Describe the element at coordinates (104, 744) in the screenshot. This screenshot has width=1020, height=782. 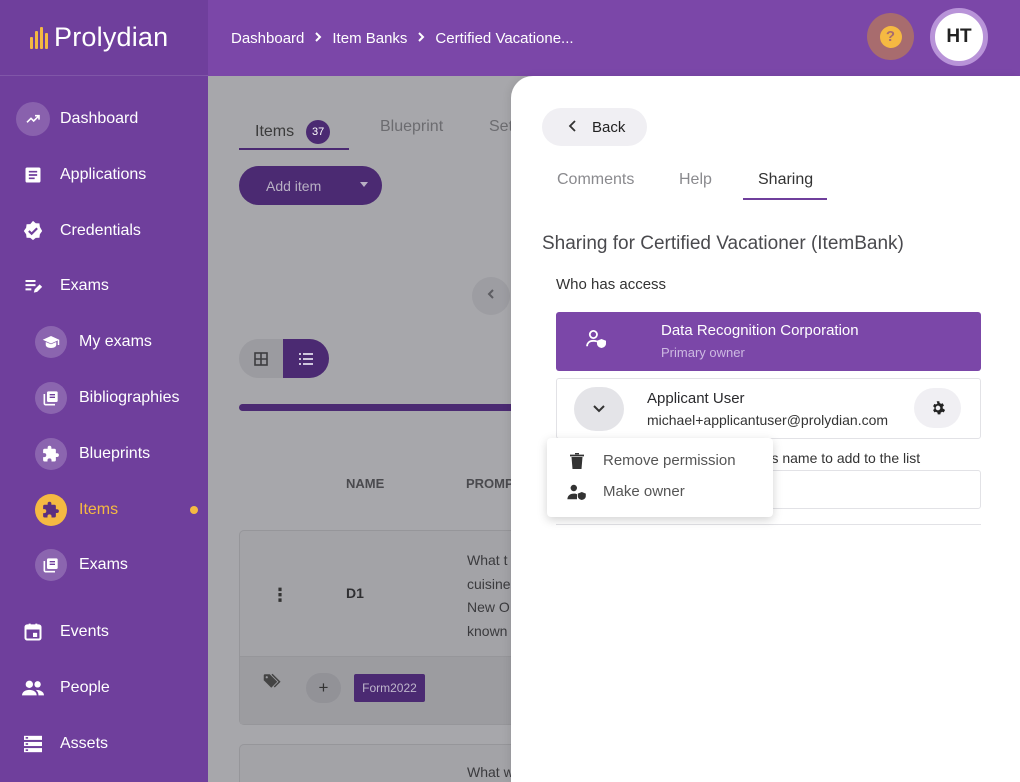
I see `sidebar-item-assets: Assets` at that location.